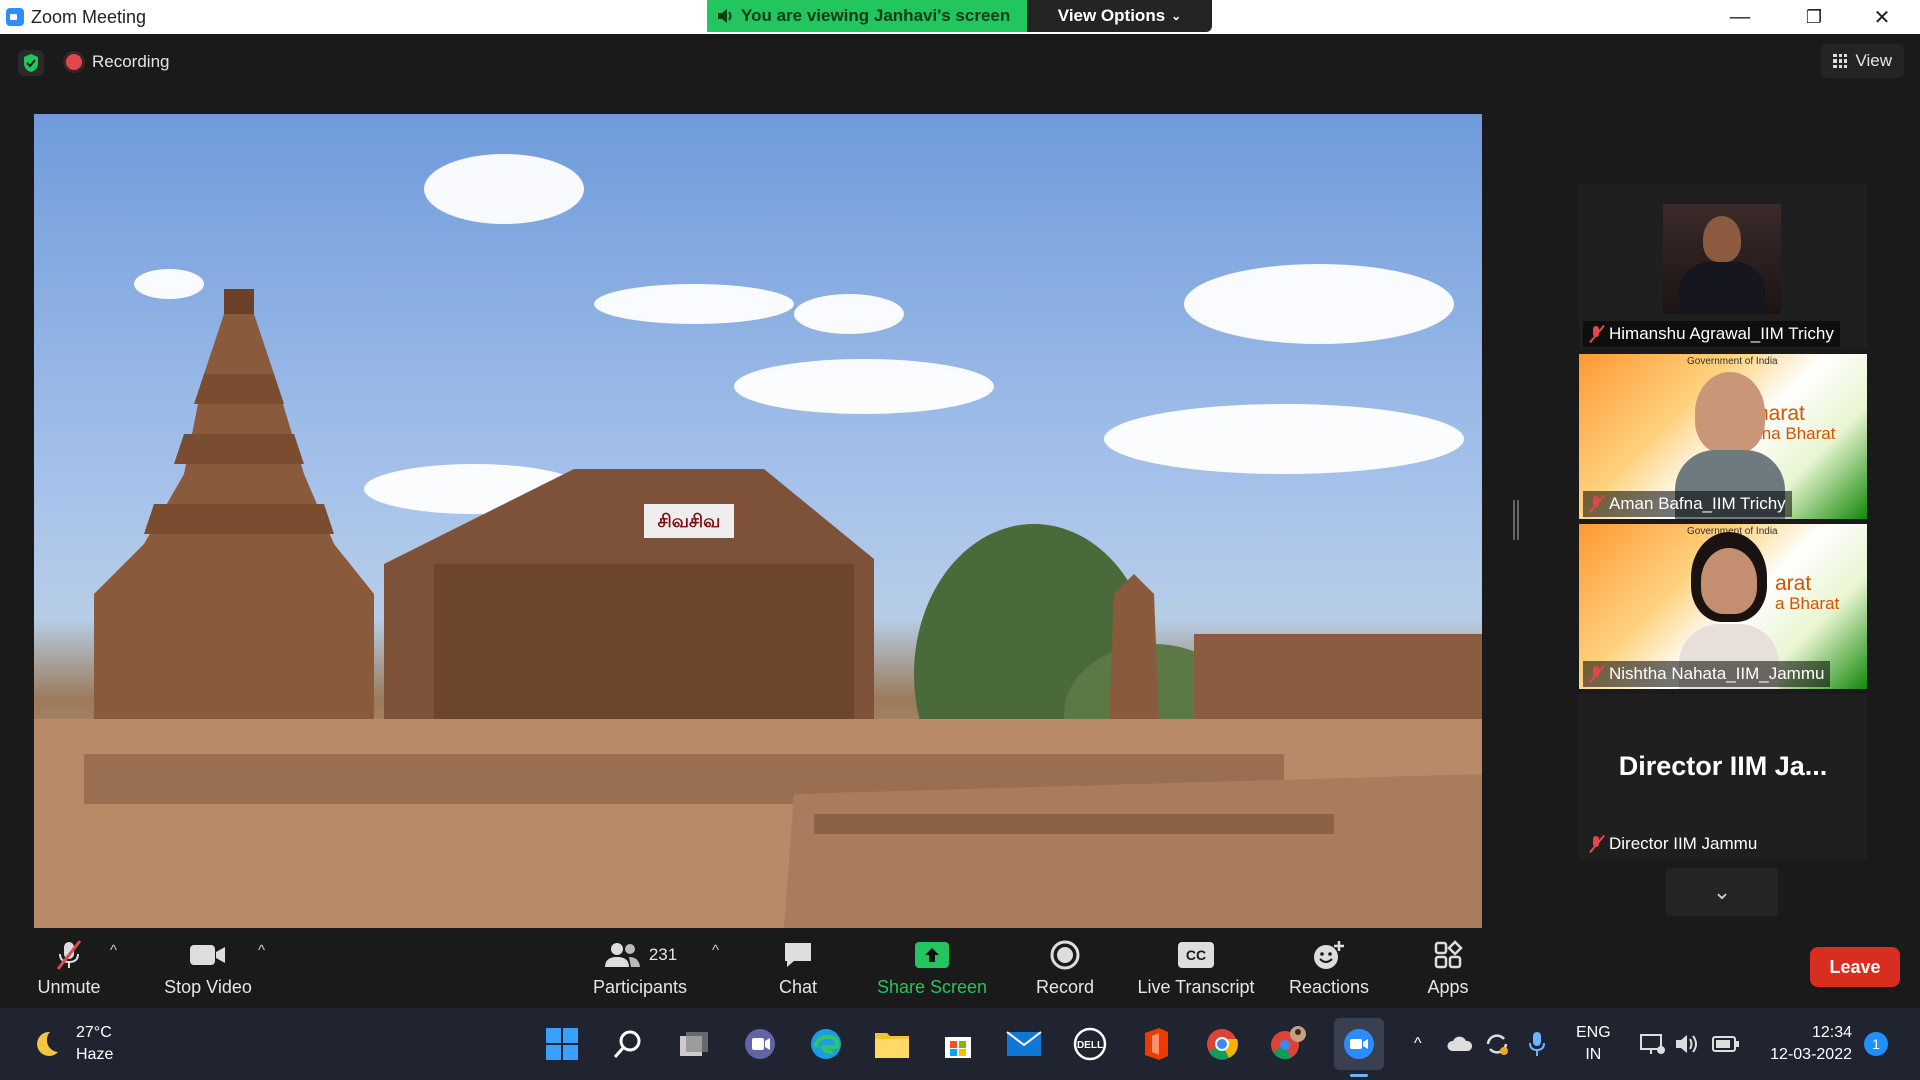 This screenshot has width=1920, height=1080. I want to click on participant-name: Himanshu Agrawal_IIM Trichy, so click(1721, 333).